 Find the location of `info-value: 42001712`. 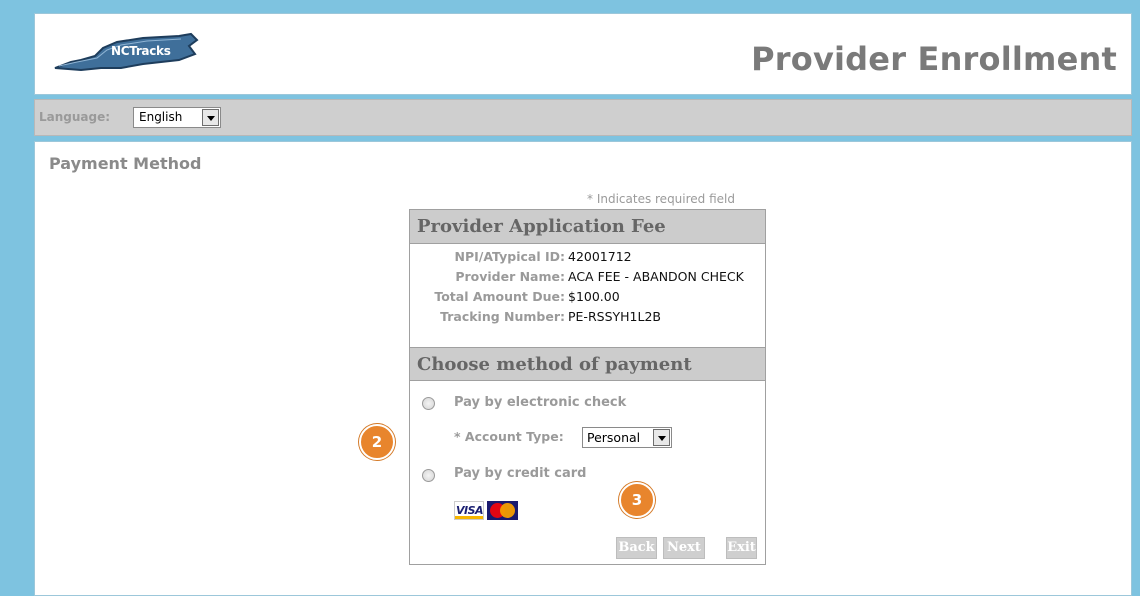

info-value: 42001712 is located at coordinates (600, 256).